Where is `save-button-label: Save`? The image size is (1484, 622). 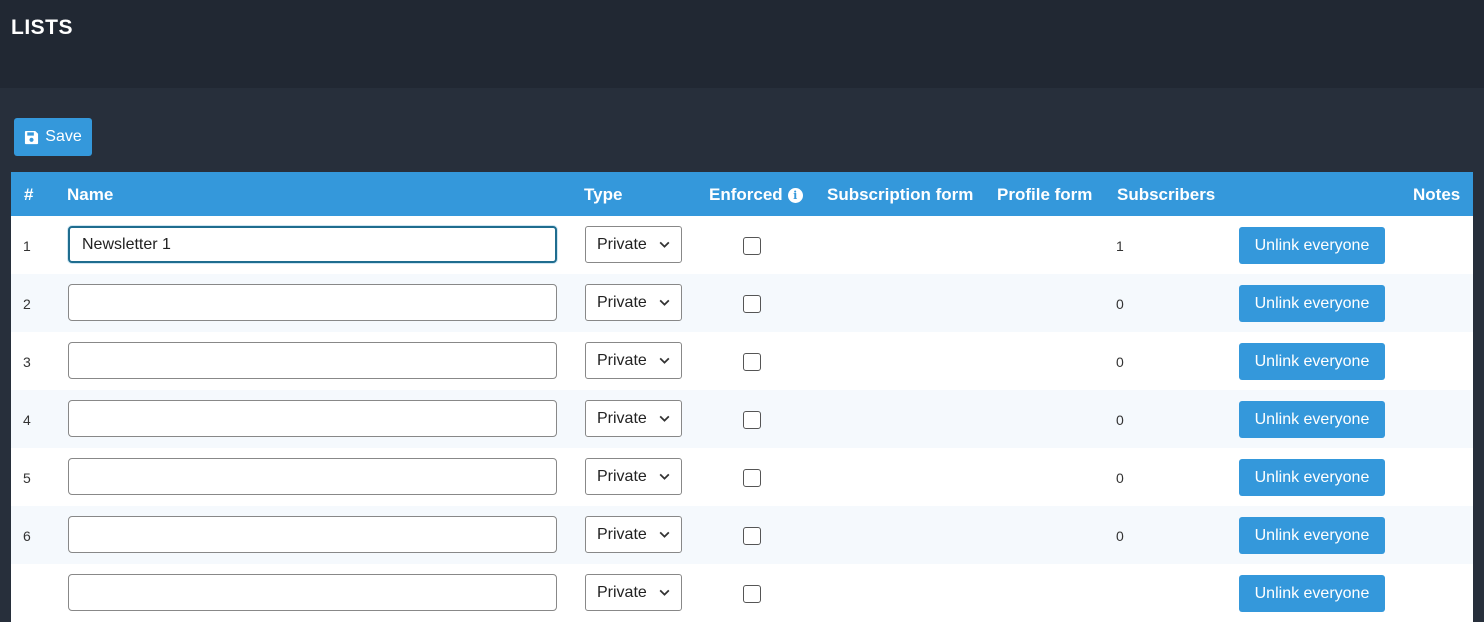 save-button-label: Save is located at coordinates (63, 136).